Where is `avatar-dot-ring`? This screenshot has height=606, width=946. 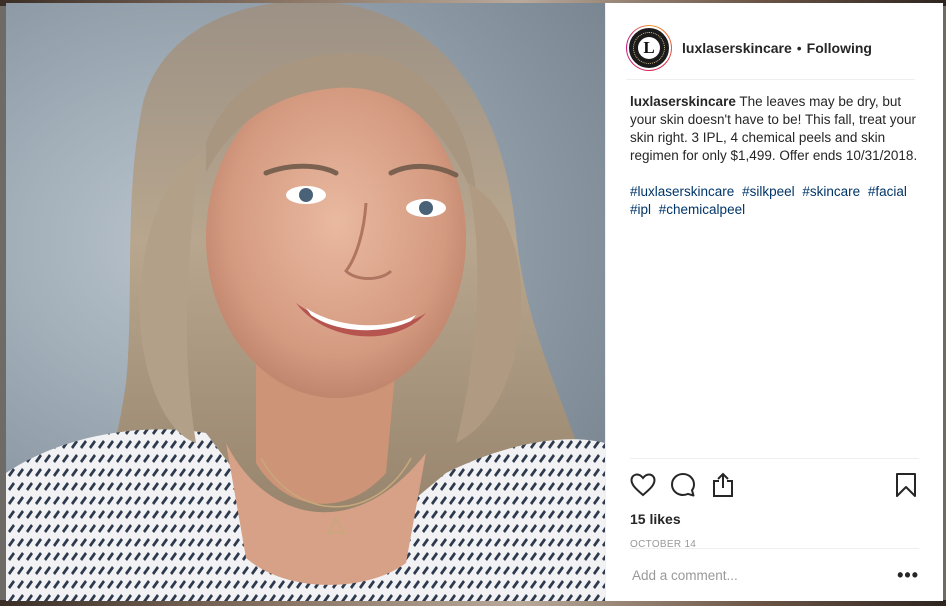
avatar-dot-ring is located at coordinates (649, 48).